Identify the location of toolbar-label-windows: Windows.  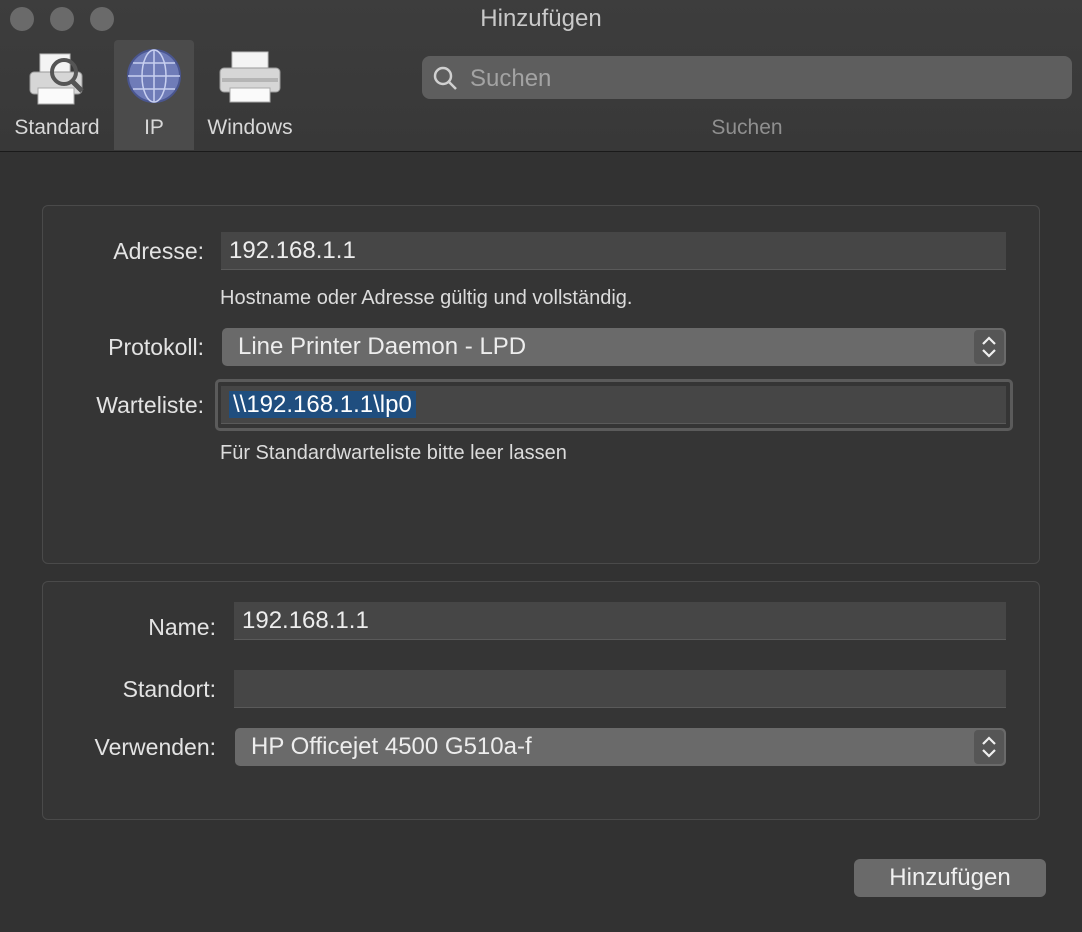
(250, 127).